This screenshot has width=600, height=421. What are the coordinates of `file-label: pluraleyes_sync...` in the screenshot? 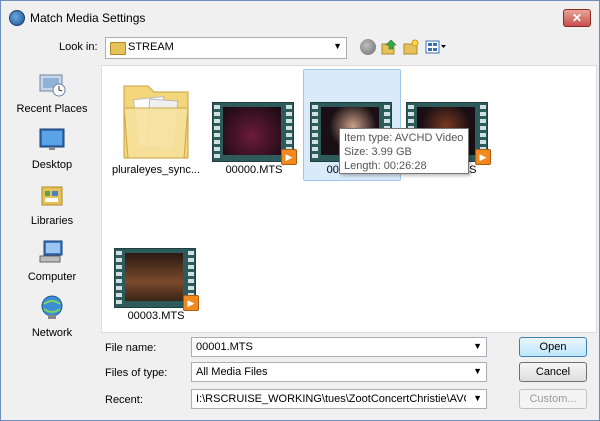 It's located at (156, 170).